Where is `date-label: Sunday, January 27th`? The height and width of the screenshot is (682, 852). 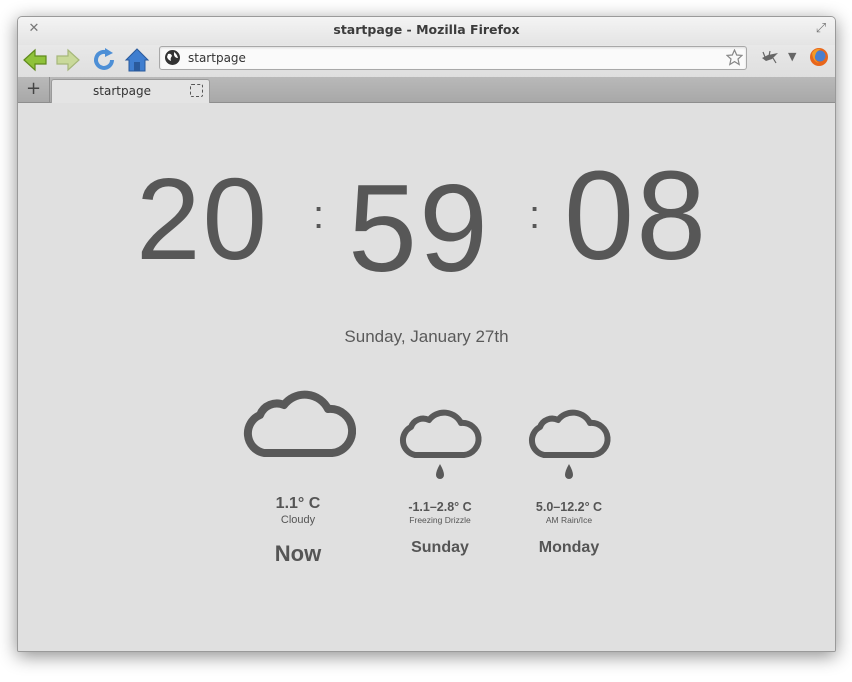 date-label: Sunday, January 27th is located at coordinates (426, 336).